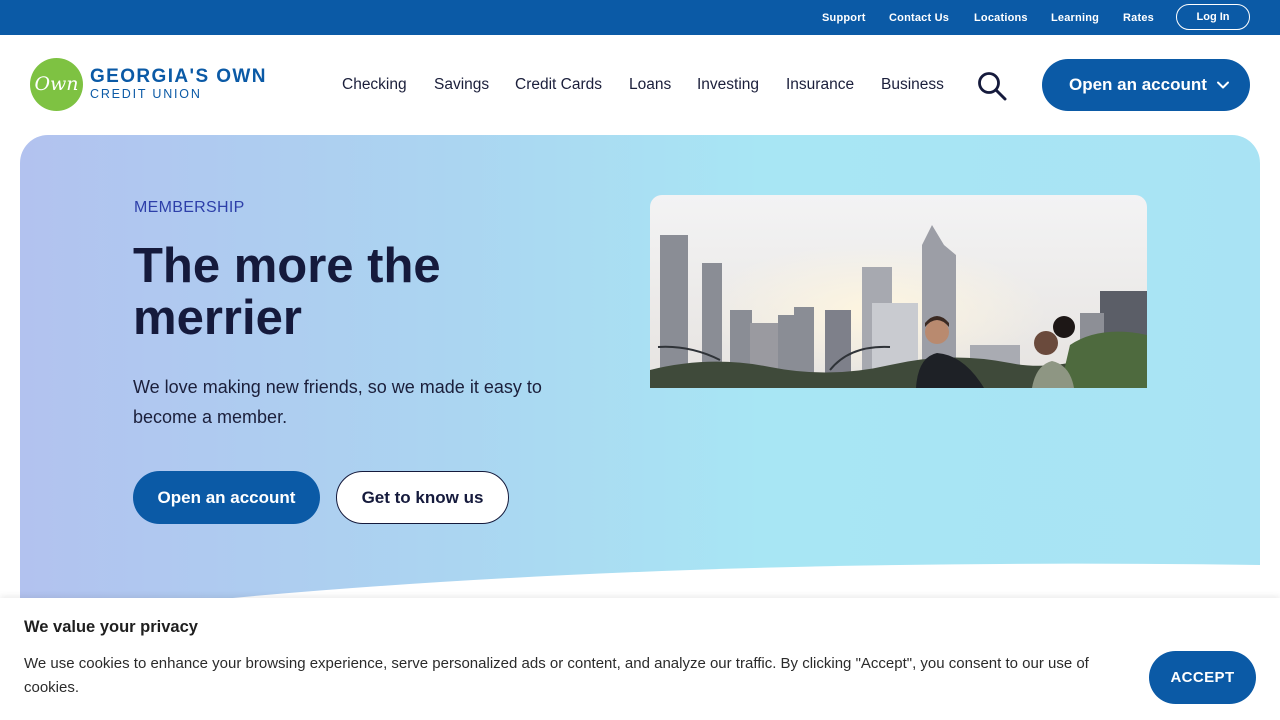 The image size is (1280, 720). Describe the element at coordinates (844, 18) in the screenshot. I see `utility-link-support: Support` at that location.